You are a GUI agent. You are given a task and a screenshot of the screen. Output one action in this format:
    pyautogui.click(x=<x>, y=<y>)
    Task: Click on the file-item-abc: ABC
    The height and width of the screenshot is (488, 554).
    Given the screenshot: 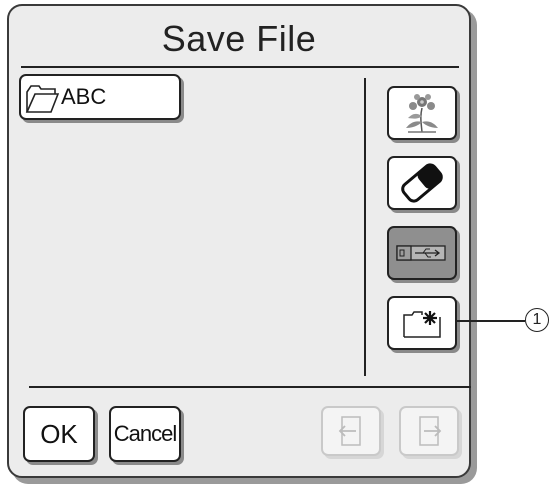 What is the action you would take?
    pyautogui.click(x=100, y=97)
    